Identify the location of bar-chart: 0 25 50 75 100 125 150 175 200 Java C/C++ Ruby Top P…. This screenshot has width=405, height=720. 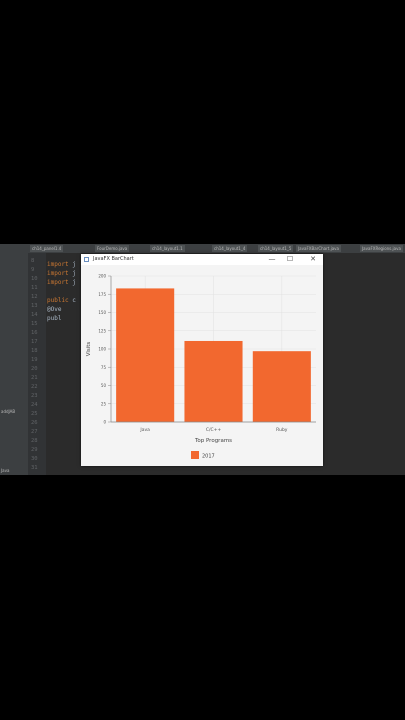
(201, 367).